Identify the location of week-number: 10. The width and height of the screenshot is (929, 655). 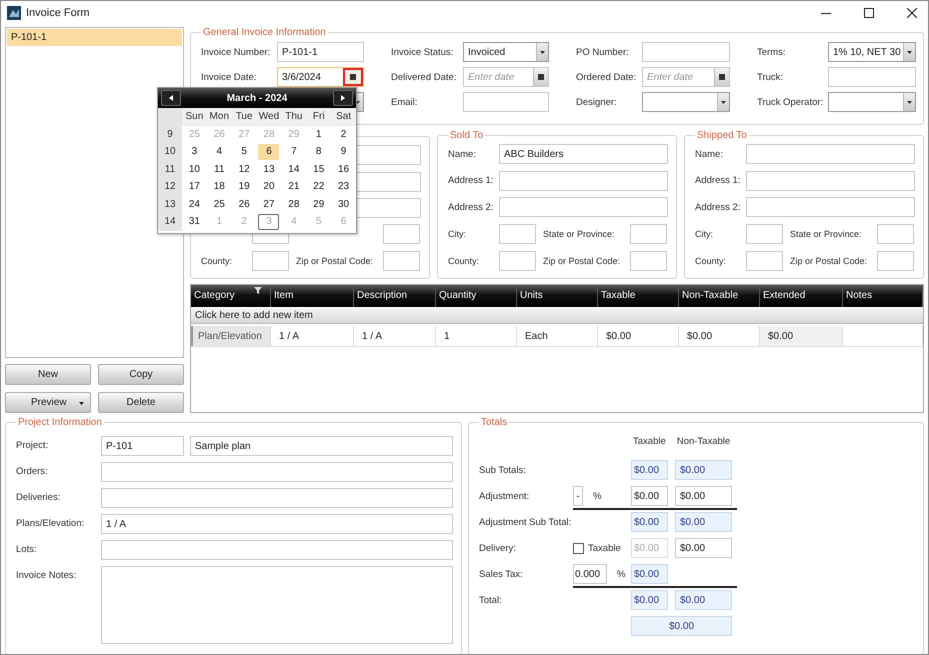
(170, 151).